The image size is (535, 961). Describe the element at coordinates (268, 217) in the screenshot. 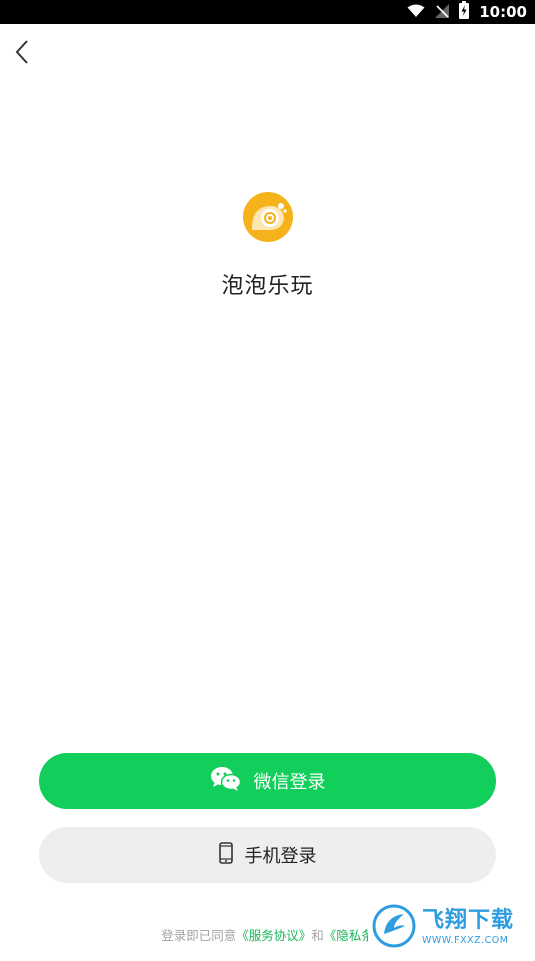

I see `app-logo` at that location.